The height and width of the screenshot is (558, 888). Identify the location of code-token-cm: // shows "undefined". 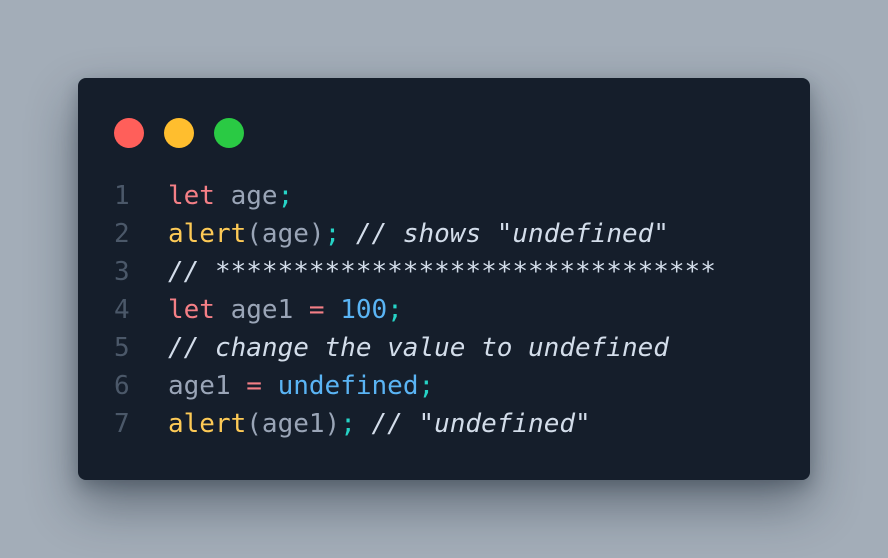
(504, 234).